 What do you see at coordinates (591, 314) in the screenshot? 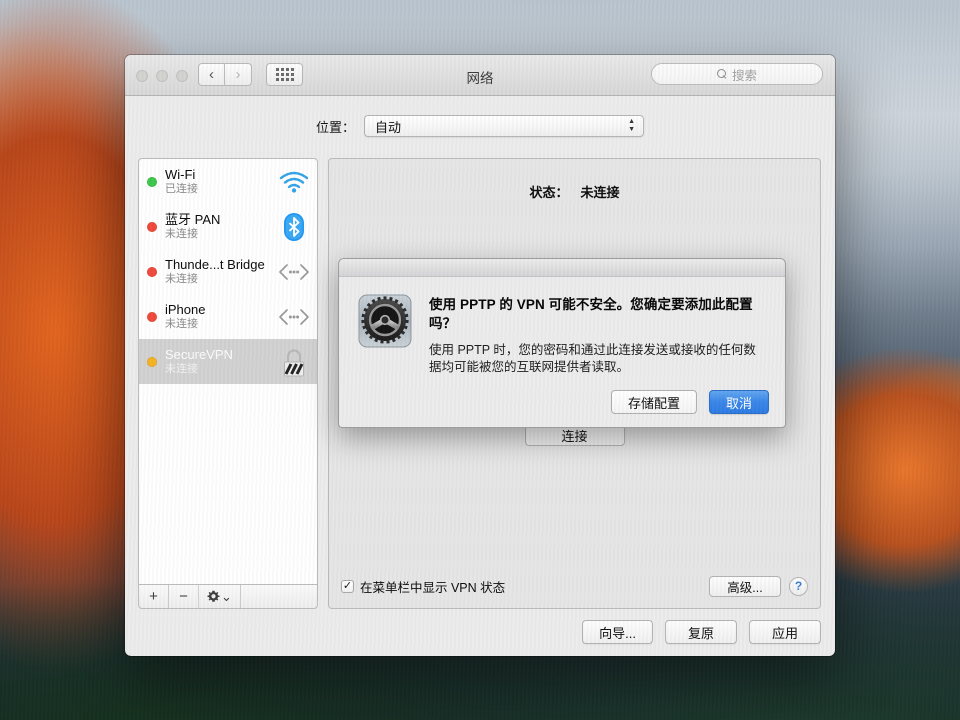
I see `dialog-title: 使用 PPTP 的 VPN 可能不安全。您确定要添加此配置吗？` at bounding box center [591, 314].